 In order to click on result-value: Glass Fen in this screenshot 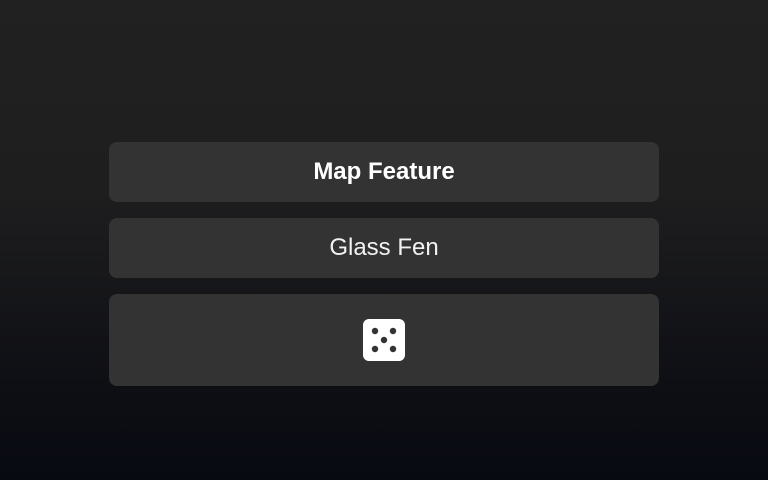, I will do `click(384, 247)`.